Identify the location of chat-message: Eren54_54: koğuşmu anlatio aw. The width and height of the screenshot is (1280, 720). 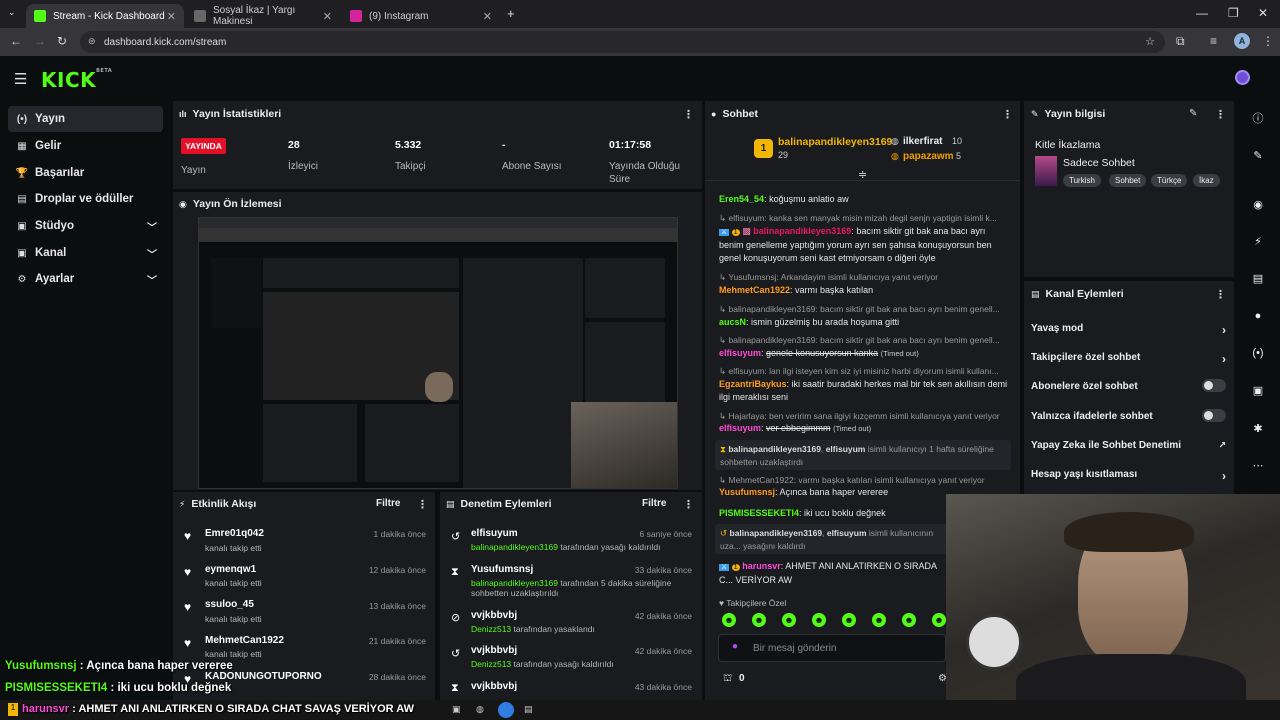
(864, 199).